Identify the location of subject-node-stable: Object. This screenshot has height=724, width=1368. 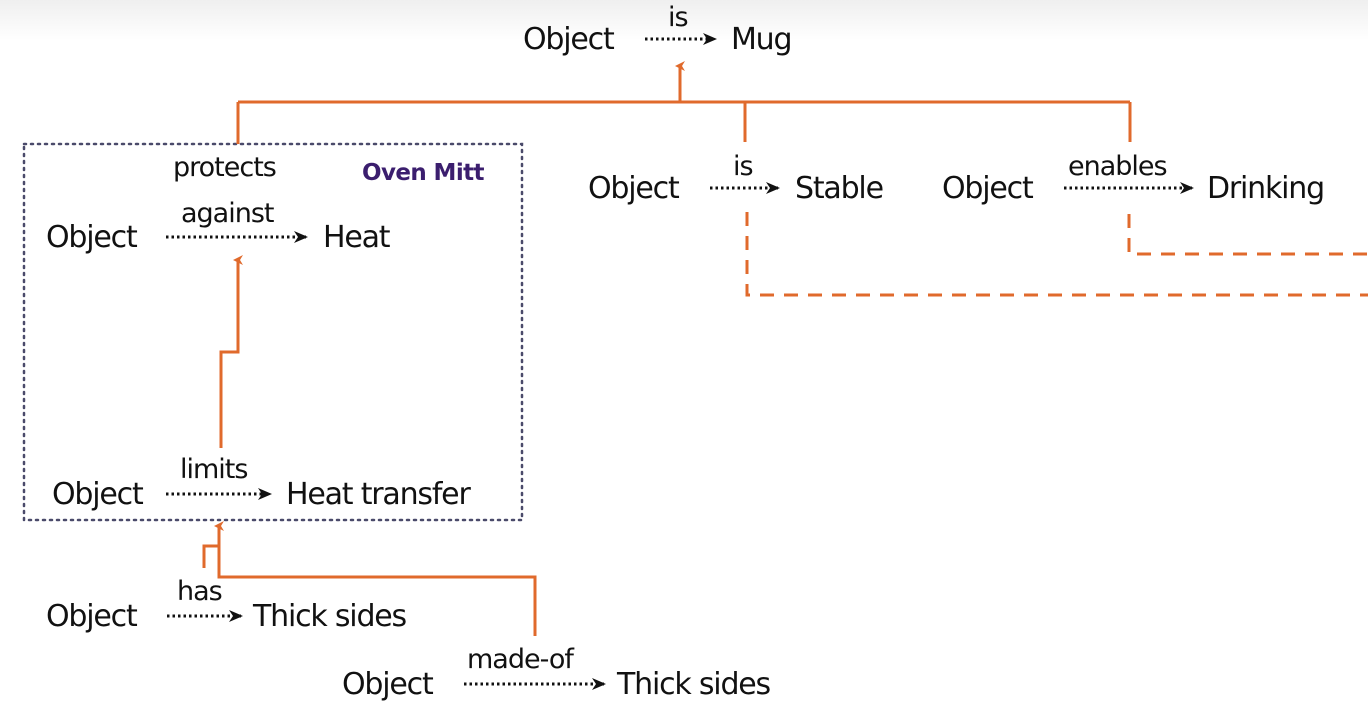
(634, 188).